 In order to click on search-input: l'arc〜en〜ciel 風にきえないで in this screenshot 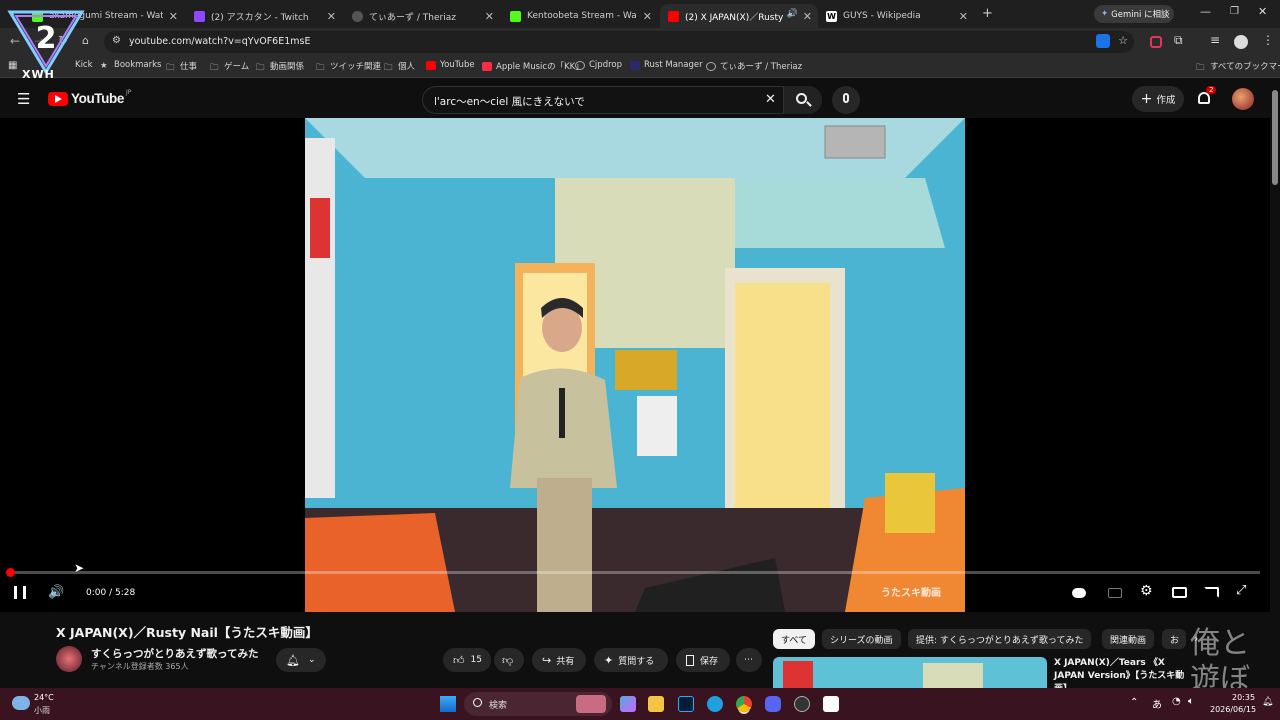, I will do `click(509, 101)`.